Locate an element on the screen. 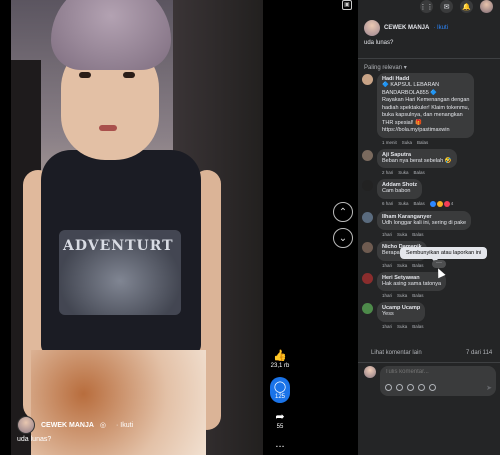  comment-bubble: Ucamp Ucamp Yess is located at coordinates (401, 312).